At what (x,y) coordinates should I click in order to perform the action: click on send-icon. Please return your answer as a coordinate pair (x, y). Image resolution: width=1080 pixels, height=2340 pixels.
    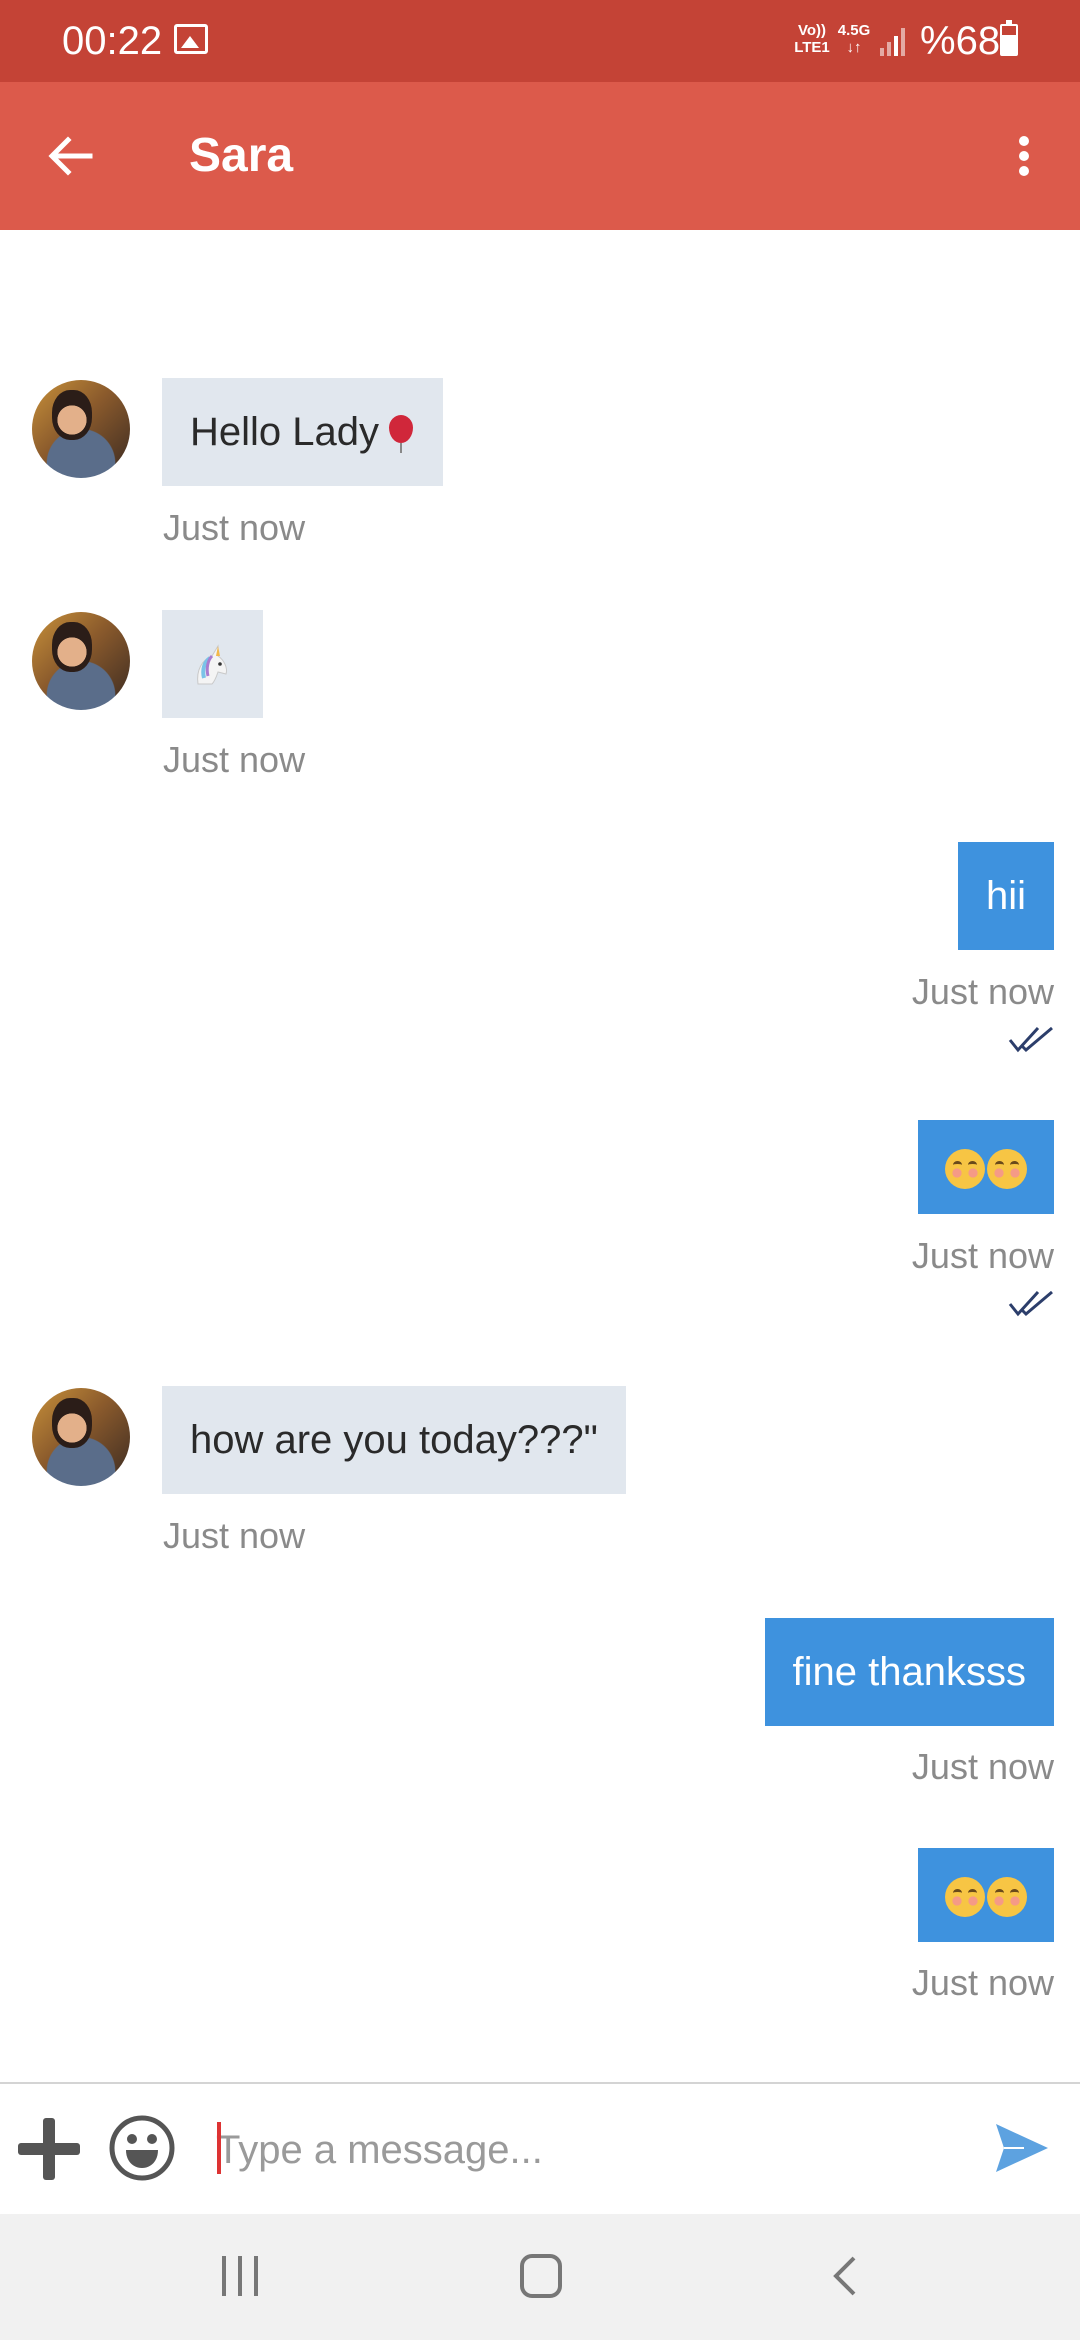
    Looking at the image, I should click on (1022, 2148).